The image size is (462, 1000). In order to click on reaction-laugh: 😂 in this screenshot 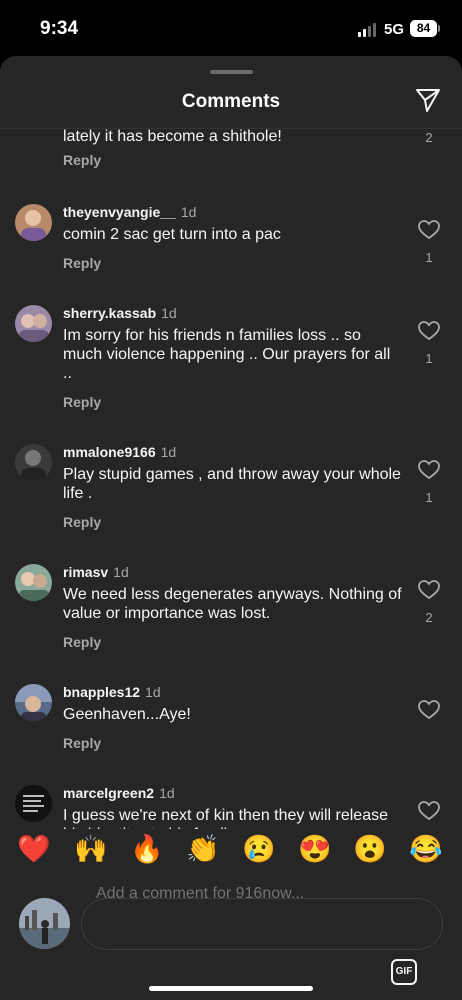, I will do `click(426, 849)`.